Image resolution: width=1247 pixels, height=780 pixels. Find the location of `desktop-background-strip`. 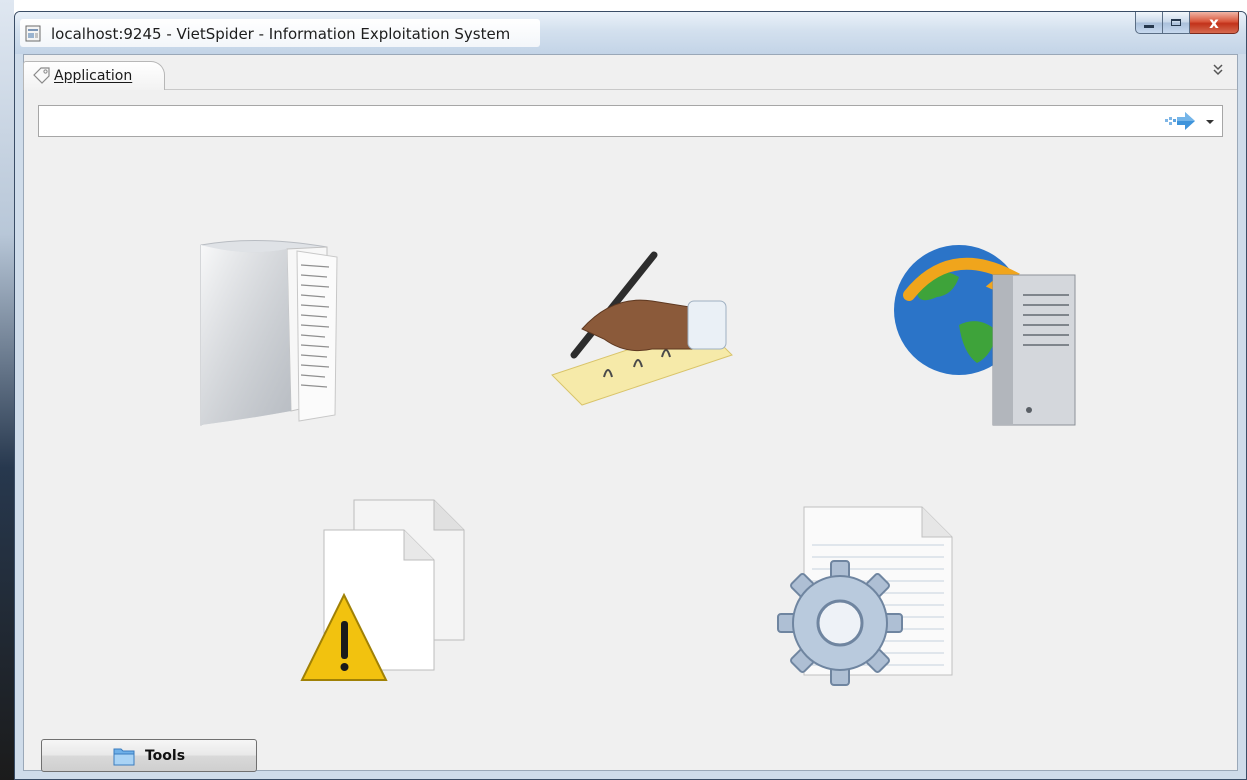

desktop-background-strip is located at coordinates (7, 390).